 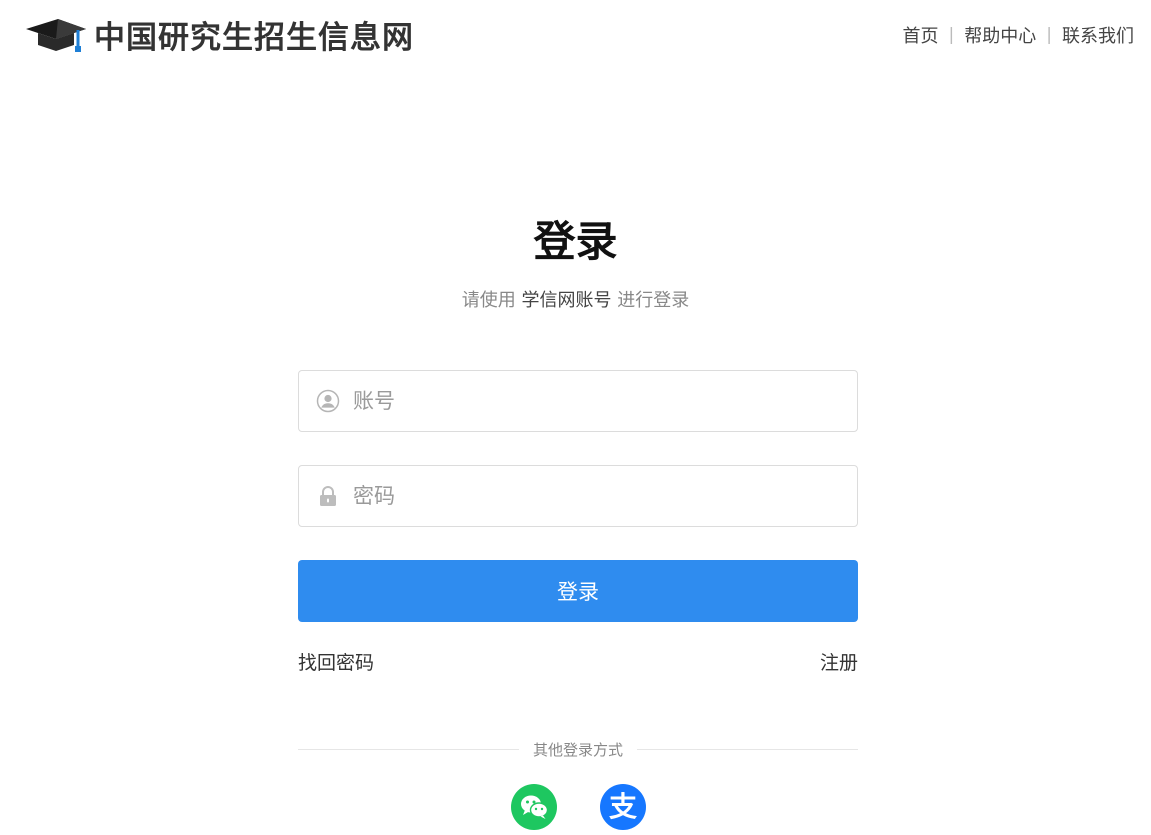 What do you see at coordinates (254, 37) in the screenshot?
I see `site-title: 中国研究生招生信息网` at bounding box center [254, 37].